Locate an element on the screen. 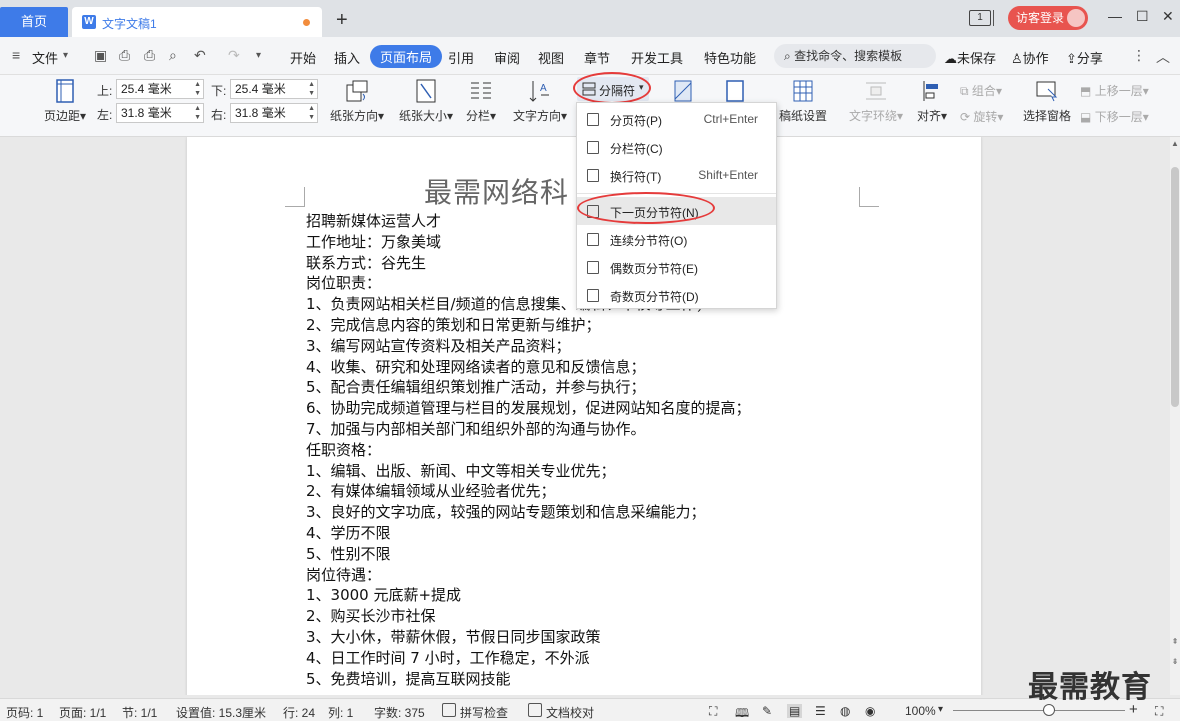 This screenshot has height=721, width=1180. bring-forward-button: ⬒ 上移一层▾ is located at coordinates (1114, 90).